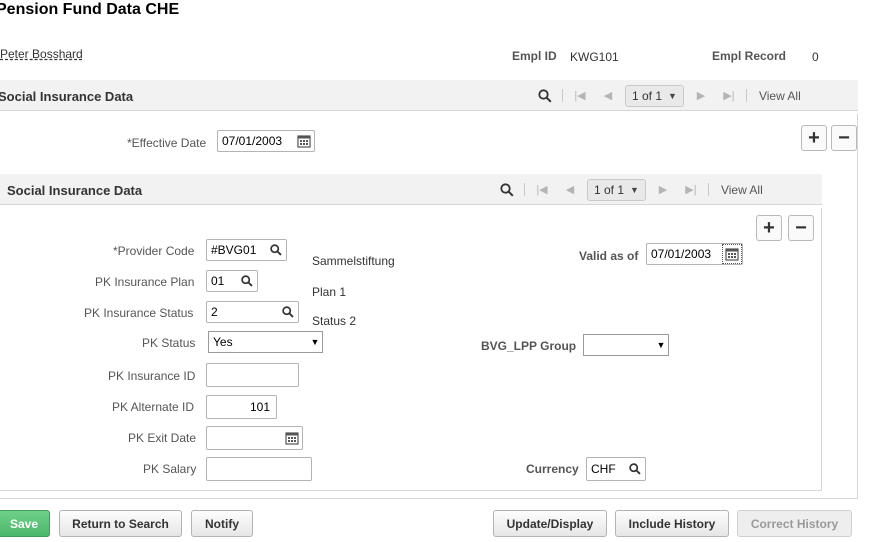 Image resolution: width=869 pixels, height=542 pixels. I want to click on inner-delete-row-button: −, so click(801, 228).